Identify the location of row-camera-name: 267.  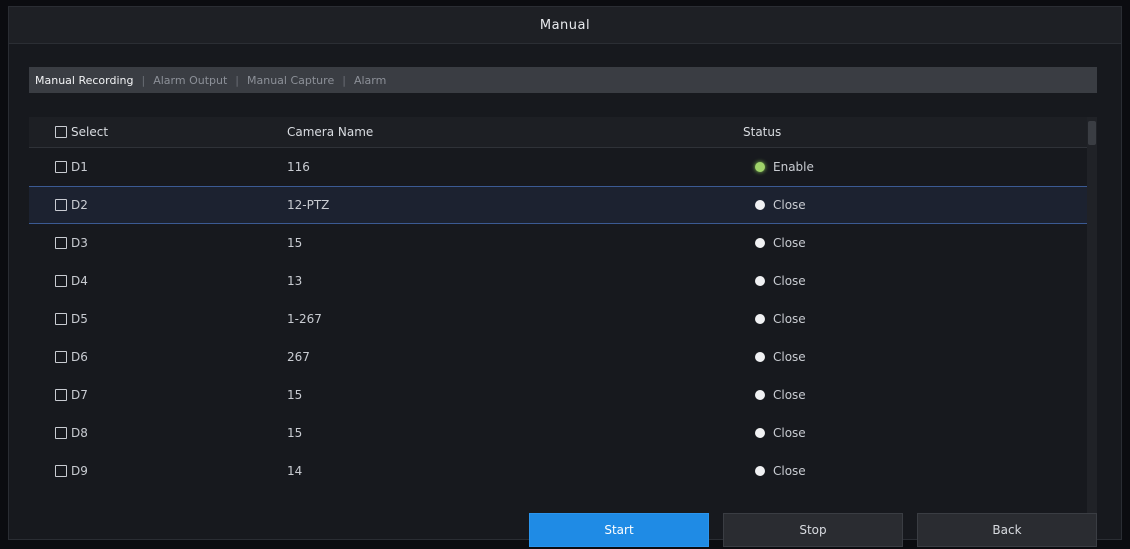
(298, 357).